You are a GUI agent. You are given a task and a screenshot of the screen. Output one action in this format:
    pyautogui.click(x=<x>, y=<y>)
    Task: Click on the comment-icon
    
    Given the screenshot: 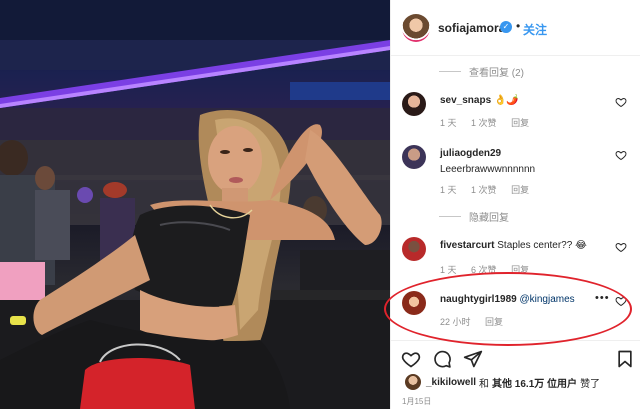 What is the action you would take?
    pyautogui.click(x=442, y=359)
    